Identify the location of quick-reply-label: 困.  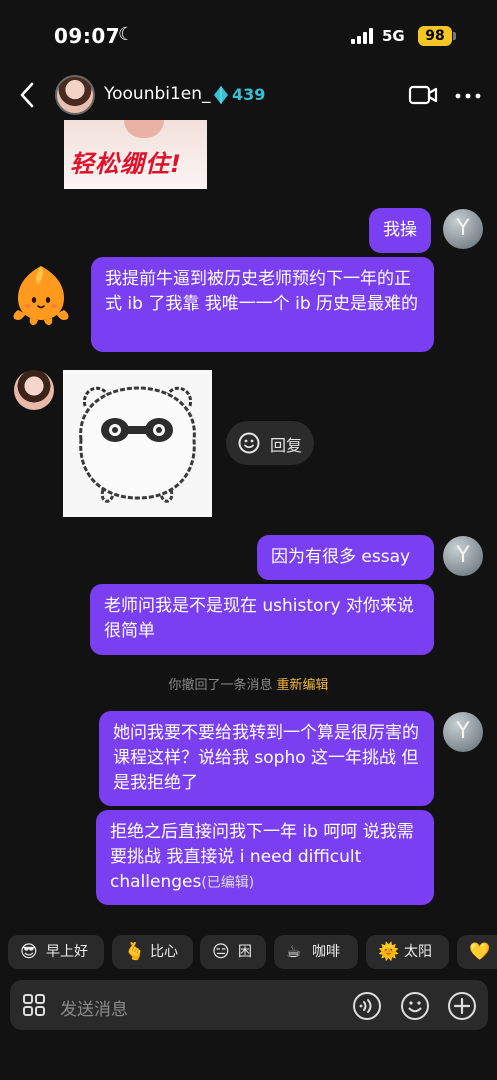
(245, 952).